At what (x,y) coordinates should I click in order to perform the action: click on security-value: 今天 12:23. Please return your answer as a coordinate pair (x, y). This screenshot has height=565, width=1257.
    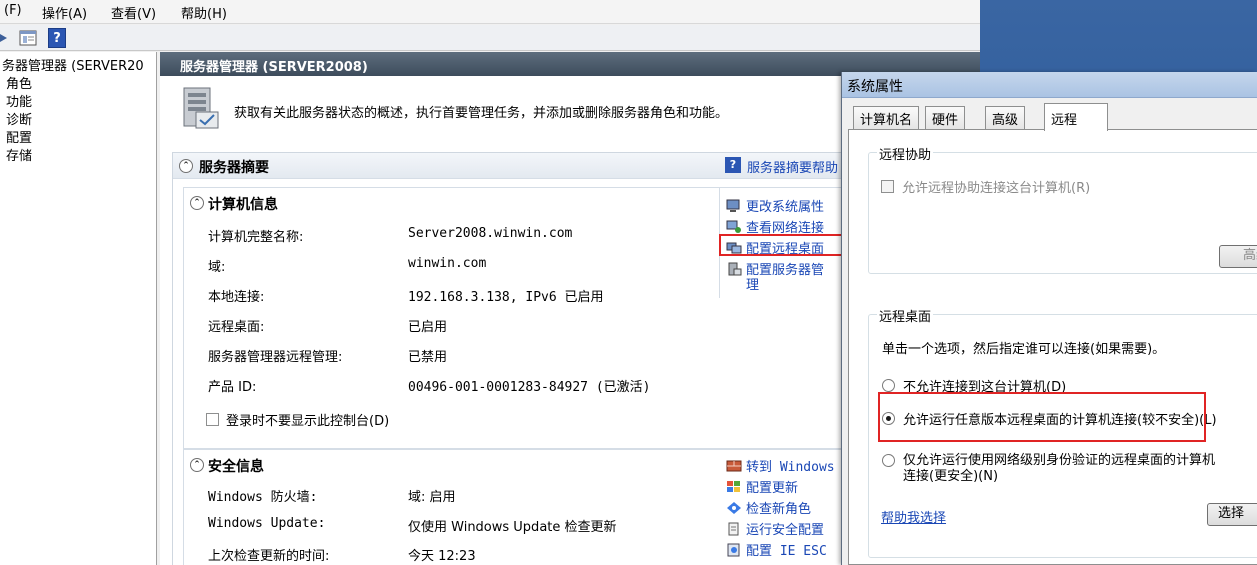
    Looking at the image, I should click on (442, 556).